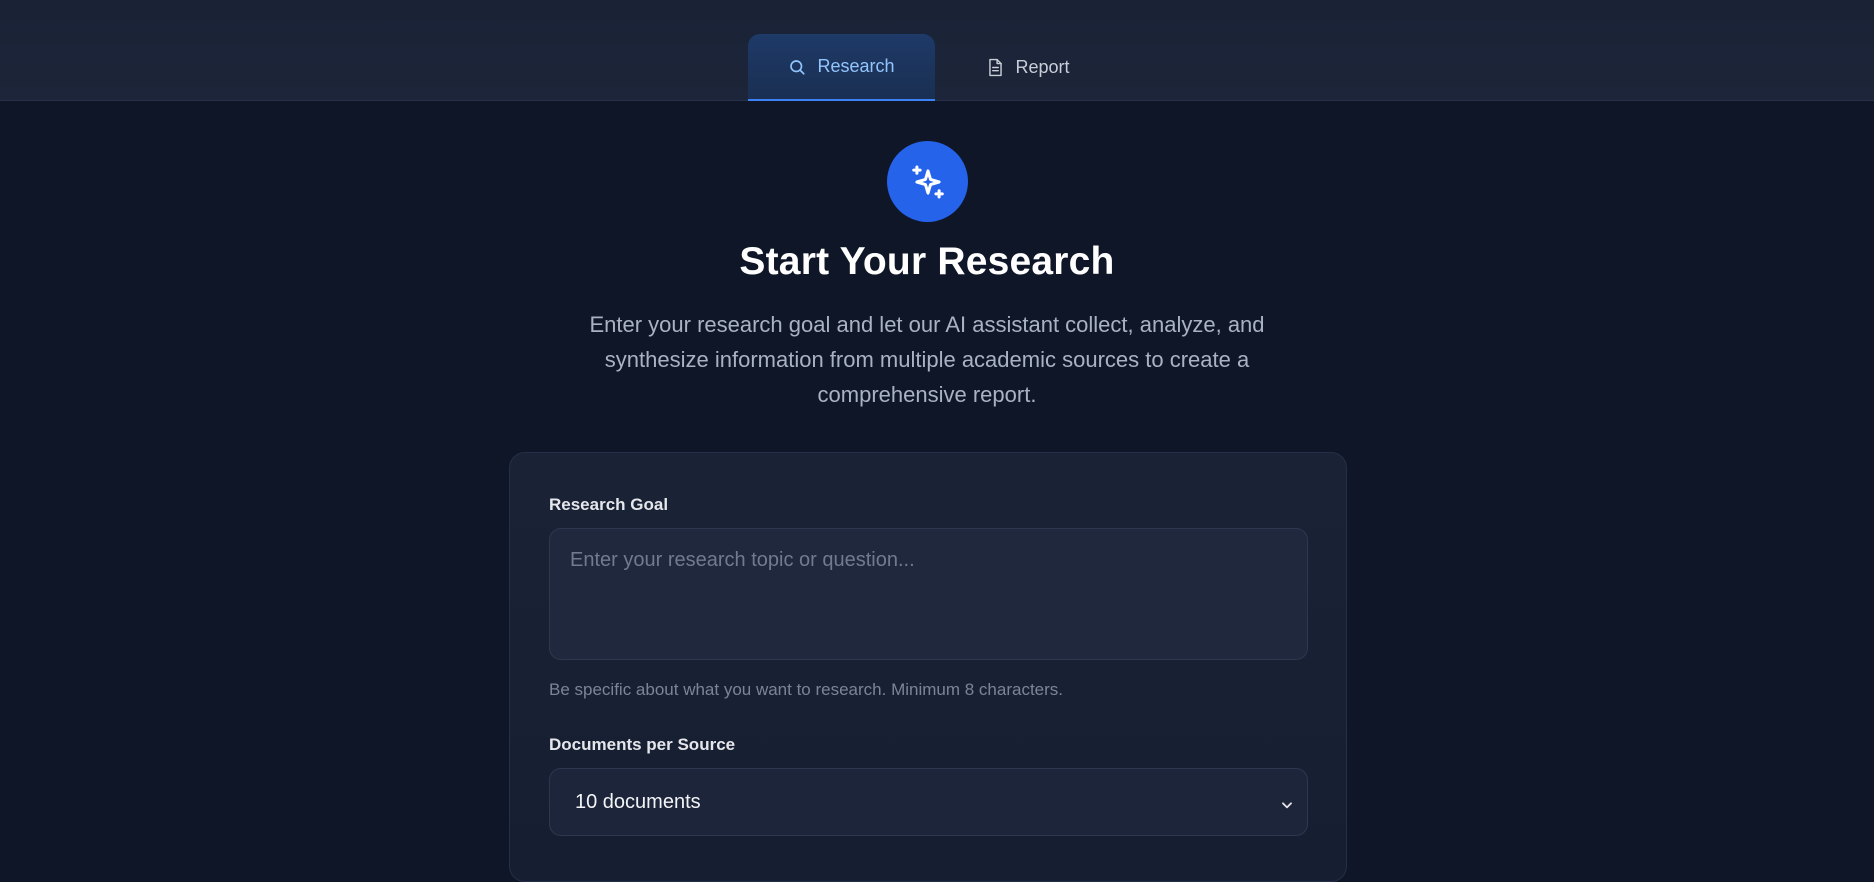 The width and height of the screenshot is (1874, 882). What do you see at coordinates (928, 594) in the screenshot?
I see `research-goal-input` at bounding box center [928, 594].